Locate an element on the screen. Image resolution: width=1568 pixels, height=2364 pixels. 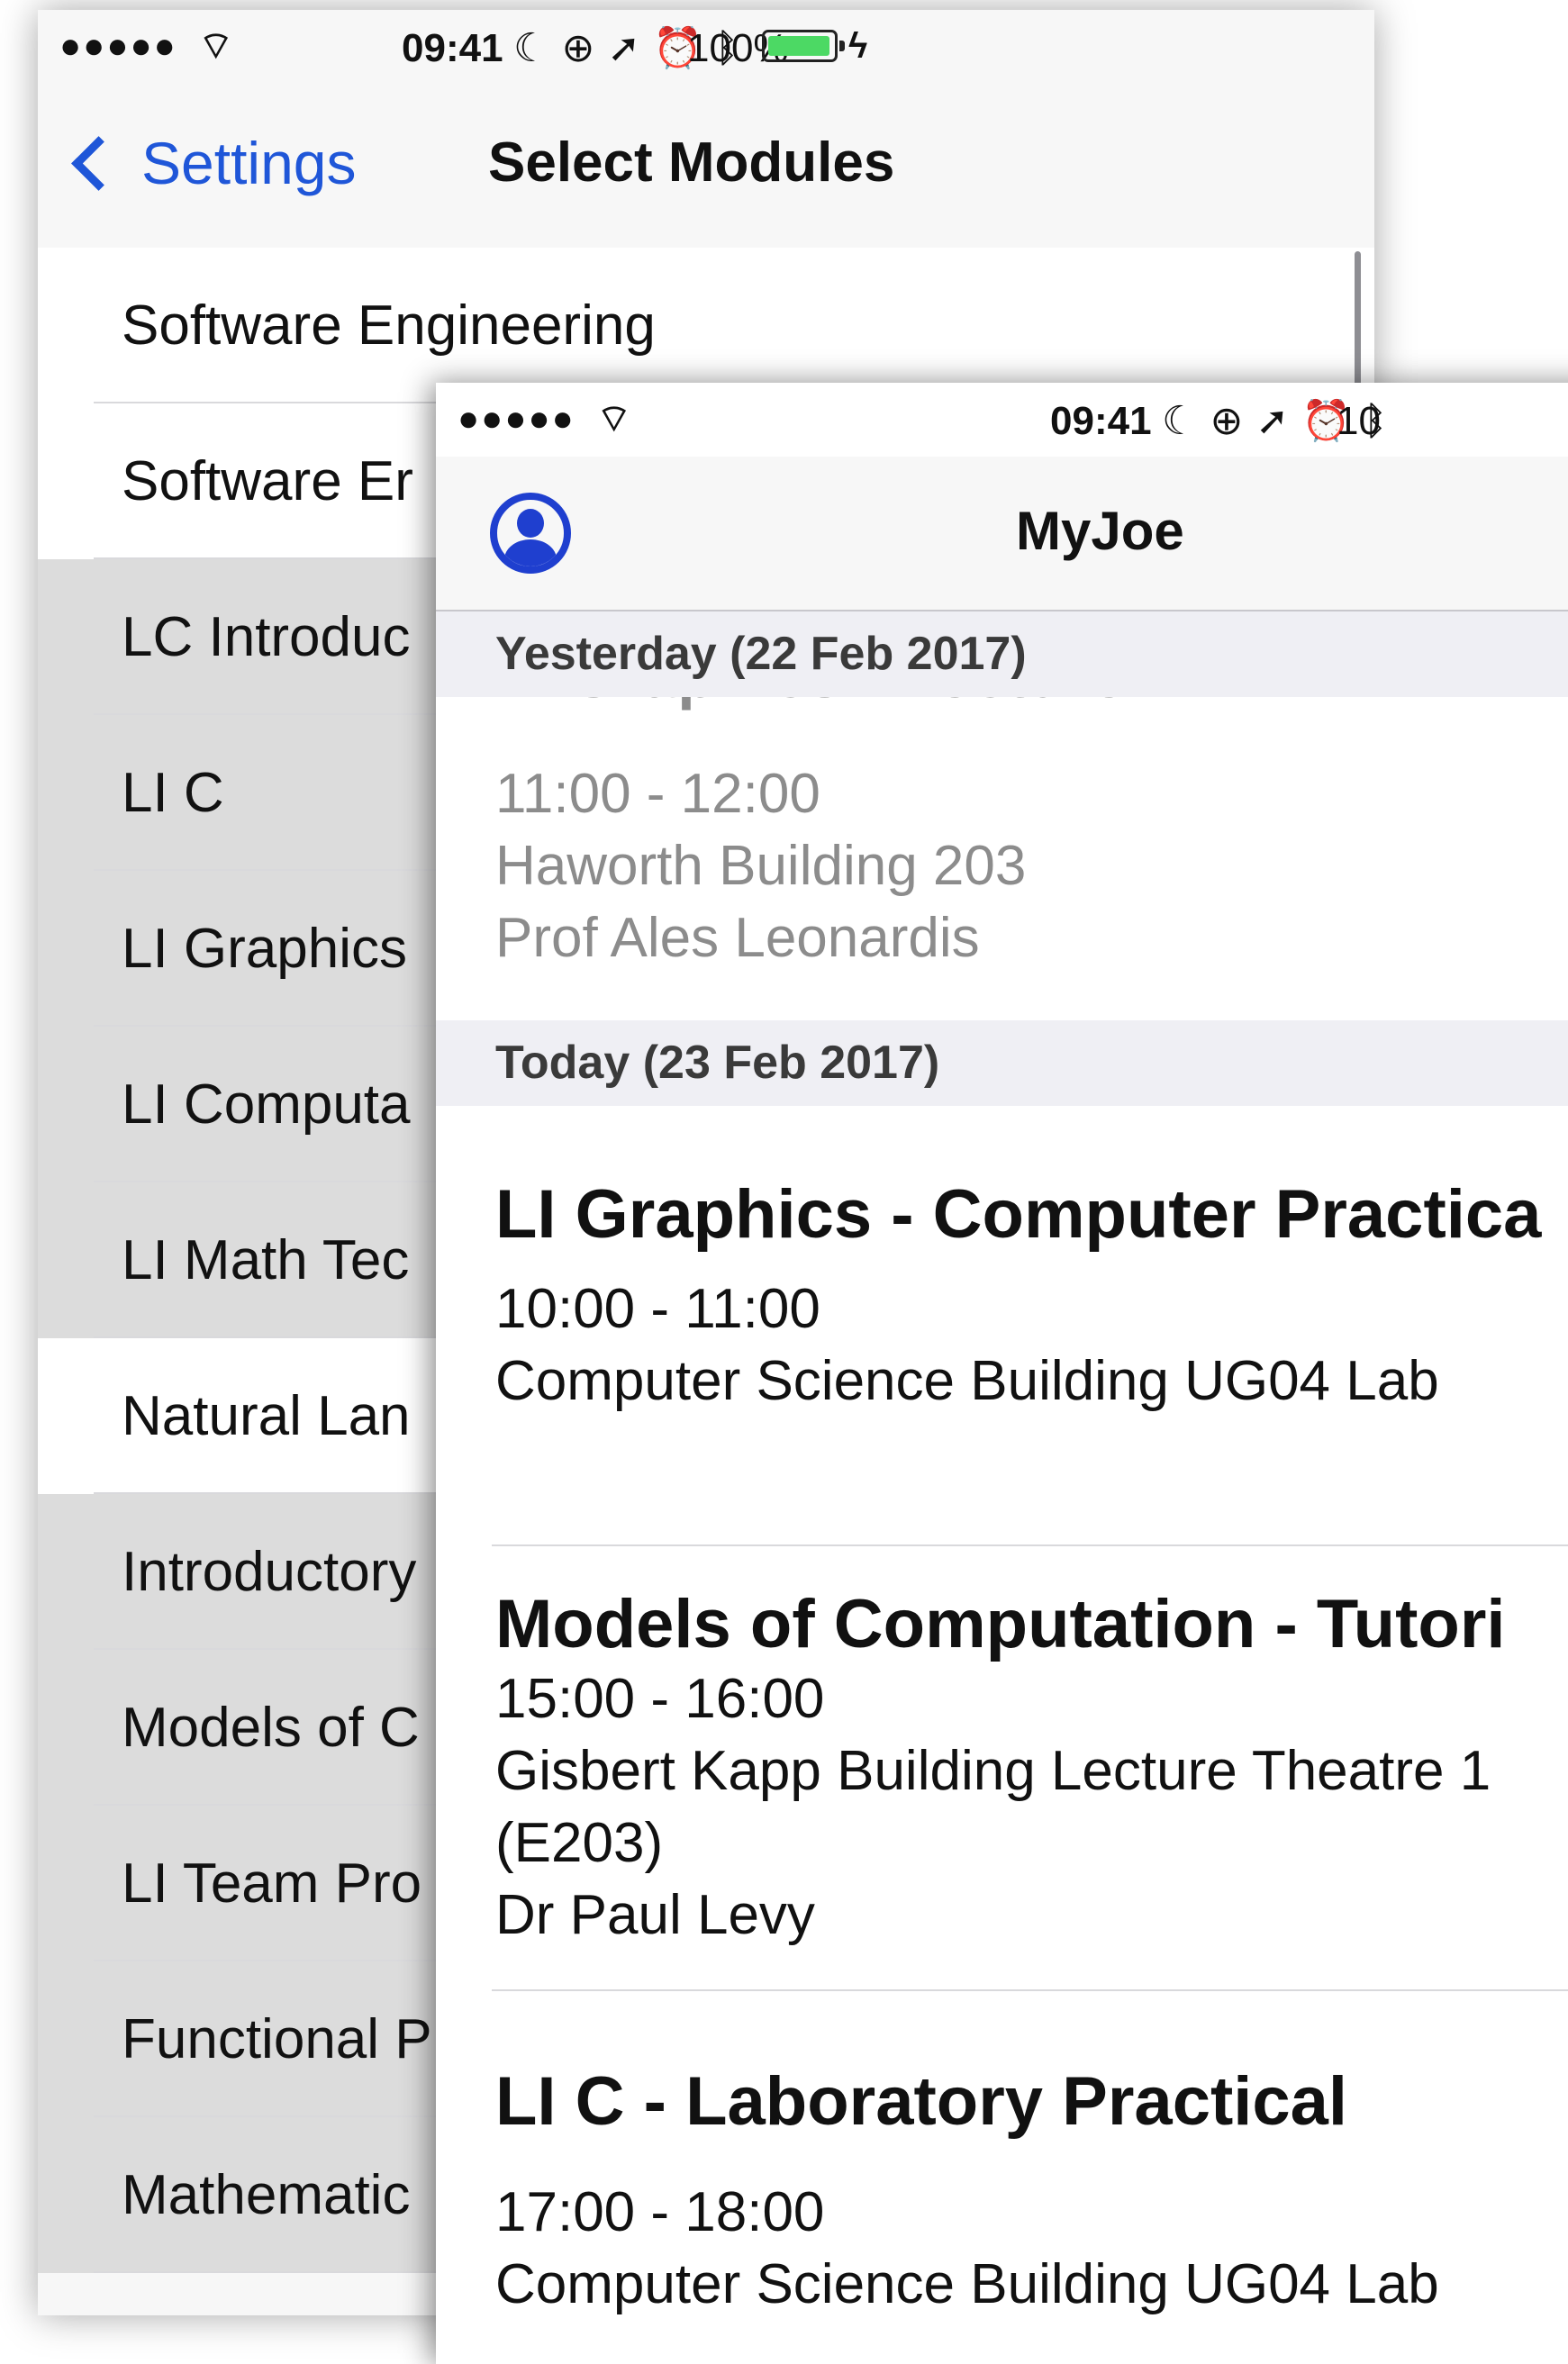
module-label: Introductory is located at coordinates (269, 1572).